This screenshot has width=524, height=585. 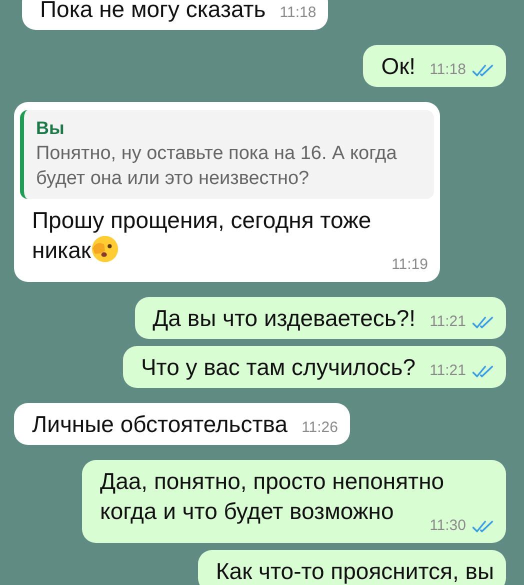 What do you see at coordinates (320, 428) in the screenshot?
I see `message-time: 11:26` at bounding box center [320, 428].